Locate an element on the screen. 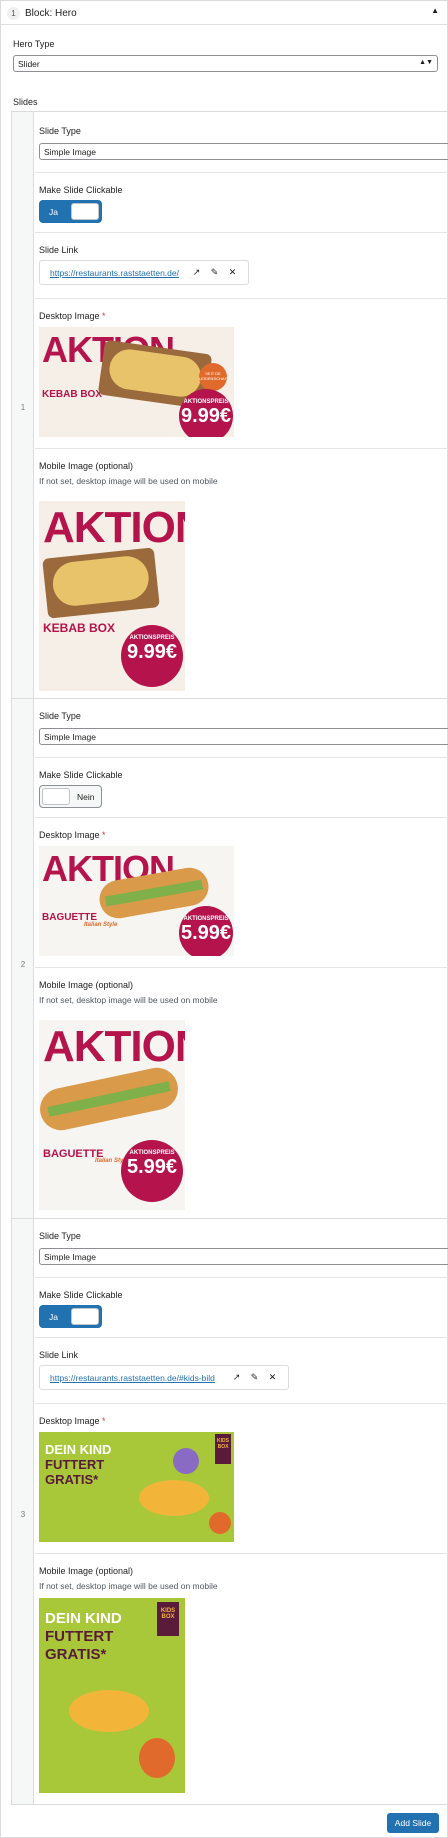 This screenshot has width=448, height=1838. caret-up-icon: ▲ is located at coordinates (435, 10).